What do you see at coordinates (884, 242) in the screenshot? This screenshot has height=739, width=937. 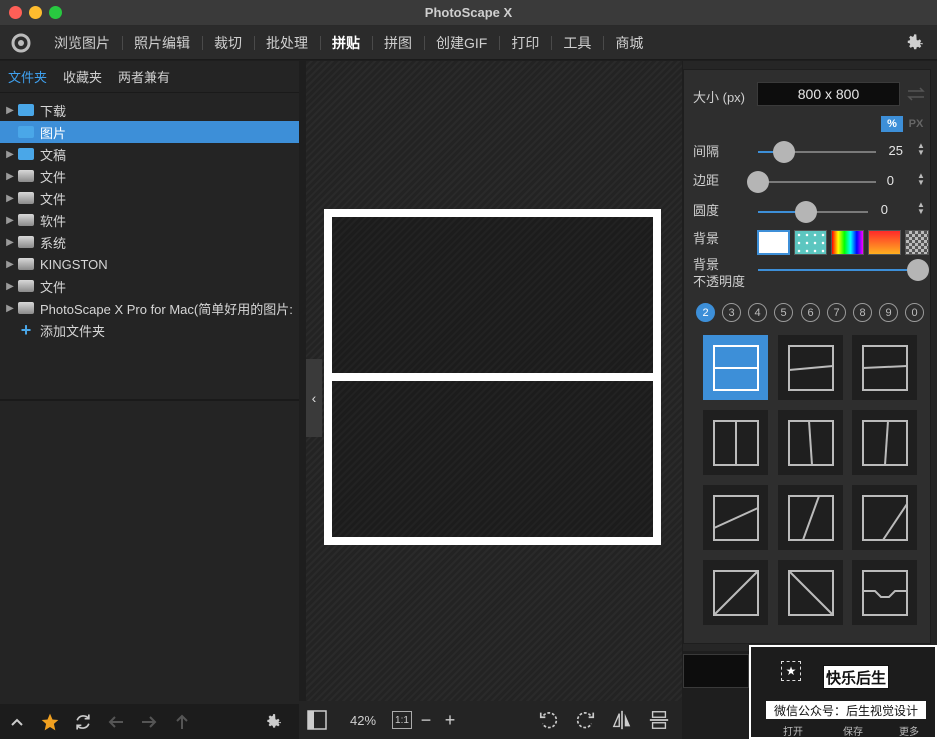 I see `background-gradient-swatch` at bounding box center [884, 242].